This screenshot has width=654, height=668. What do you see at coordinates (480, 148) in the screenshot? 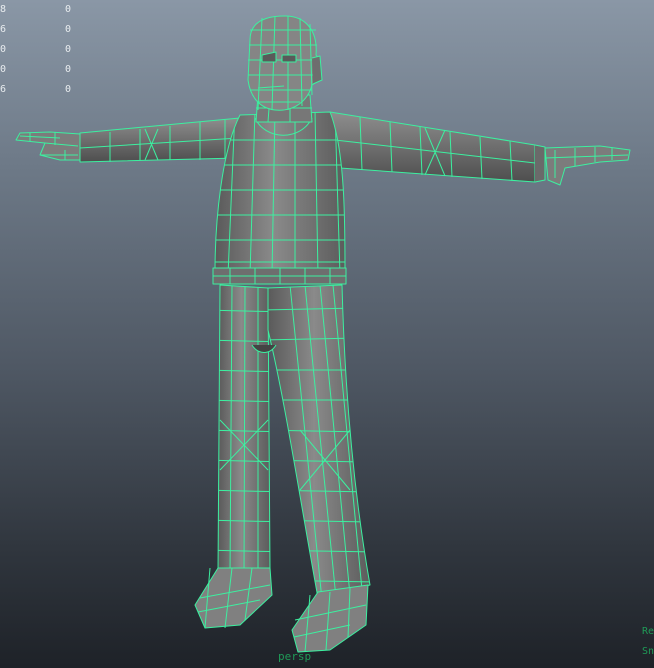
I see `right-arm-mesh` at bounding box center [480, 148].